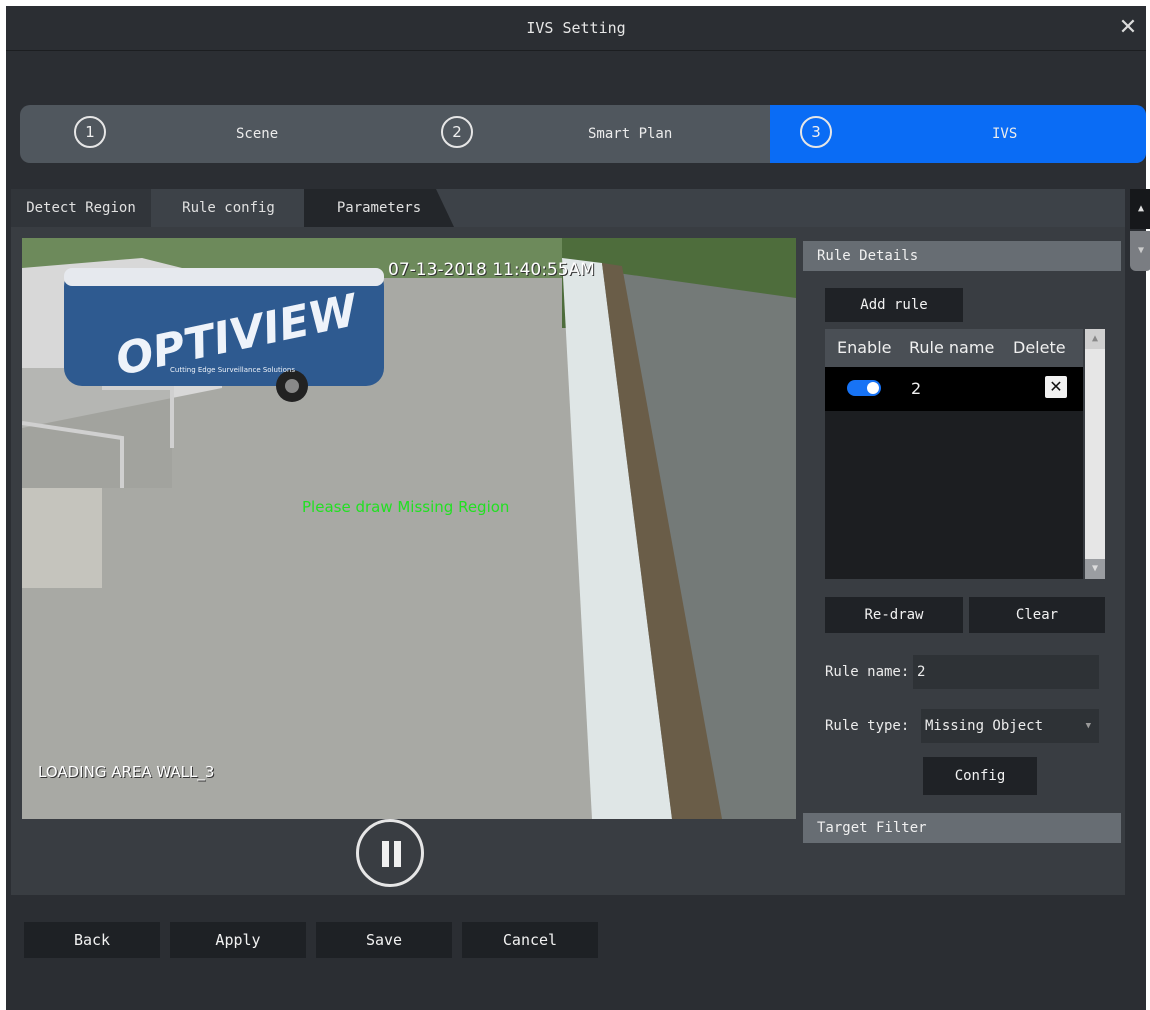 This screenshot has height=1010, width=1150. What do you see at coordinates (530, 940) in the screenshot?
I see `cancel-button: Cancel` at bounding box center [530, 940].